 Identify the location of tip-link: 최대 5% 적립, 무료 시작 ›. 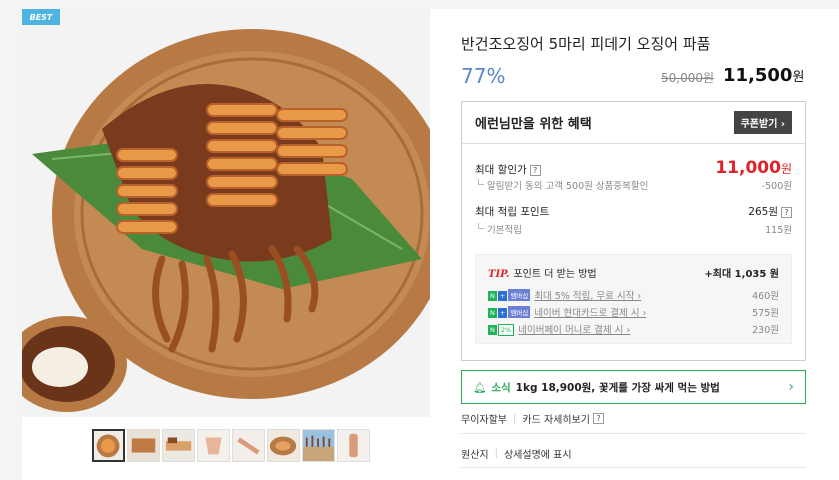
(587, 296).